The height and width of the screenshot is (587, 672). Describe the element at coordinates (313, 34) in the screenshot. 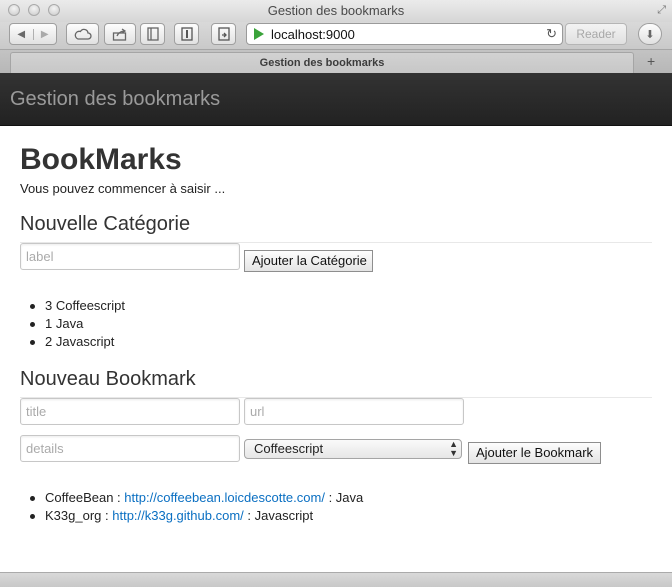

I see `address-text: localhost:9000` at that location.